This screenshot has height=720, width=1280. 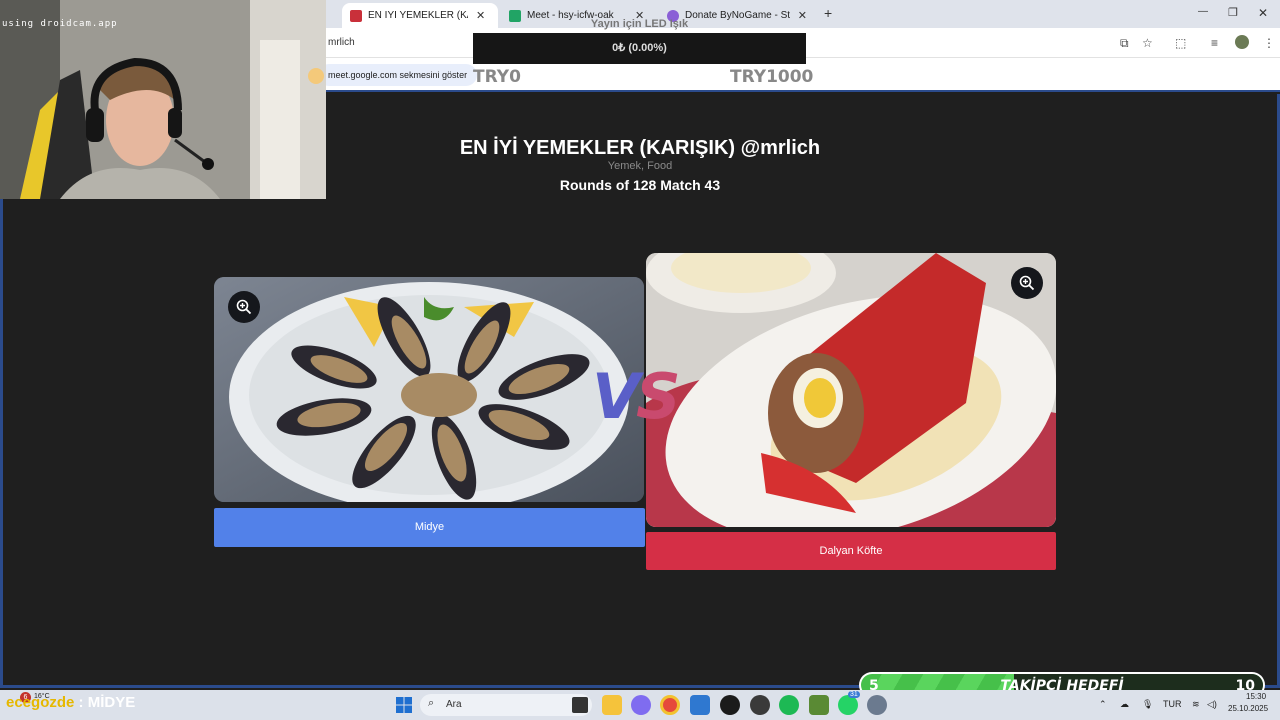 I want to click on left-choice-image, so click(x=429, y=389).